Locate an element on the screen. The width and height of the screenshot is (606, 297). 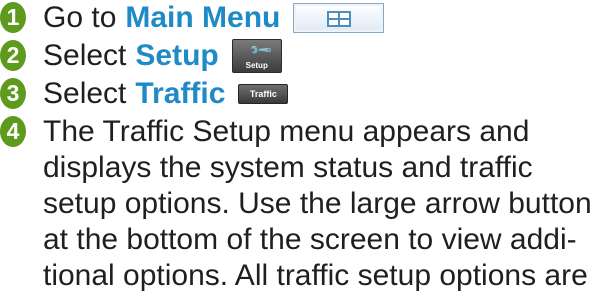
traffic-label: Traffic is located at coordinates (180, 93).